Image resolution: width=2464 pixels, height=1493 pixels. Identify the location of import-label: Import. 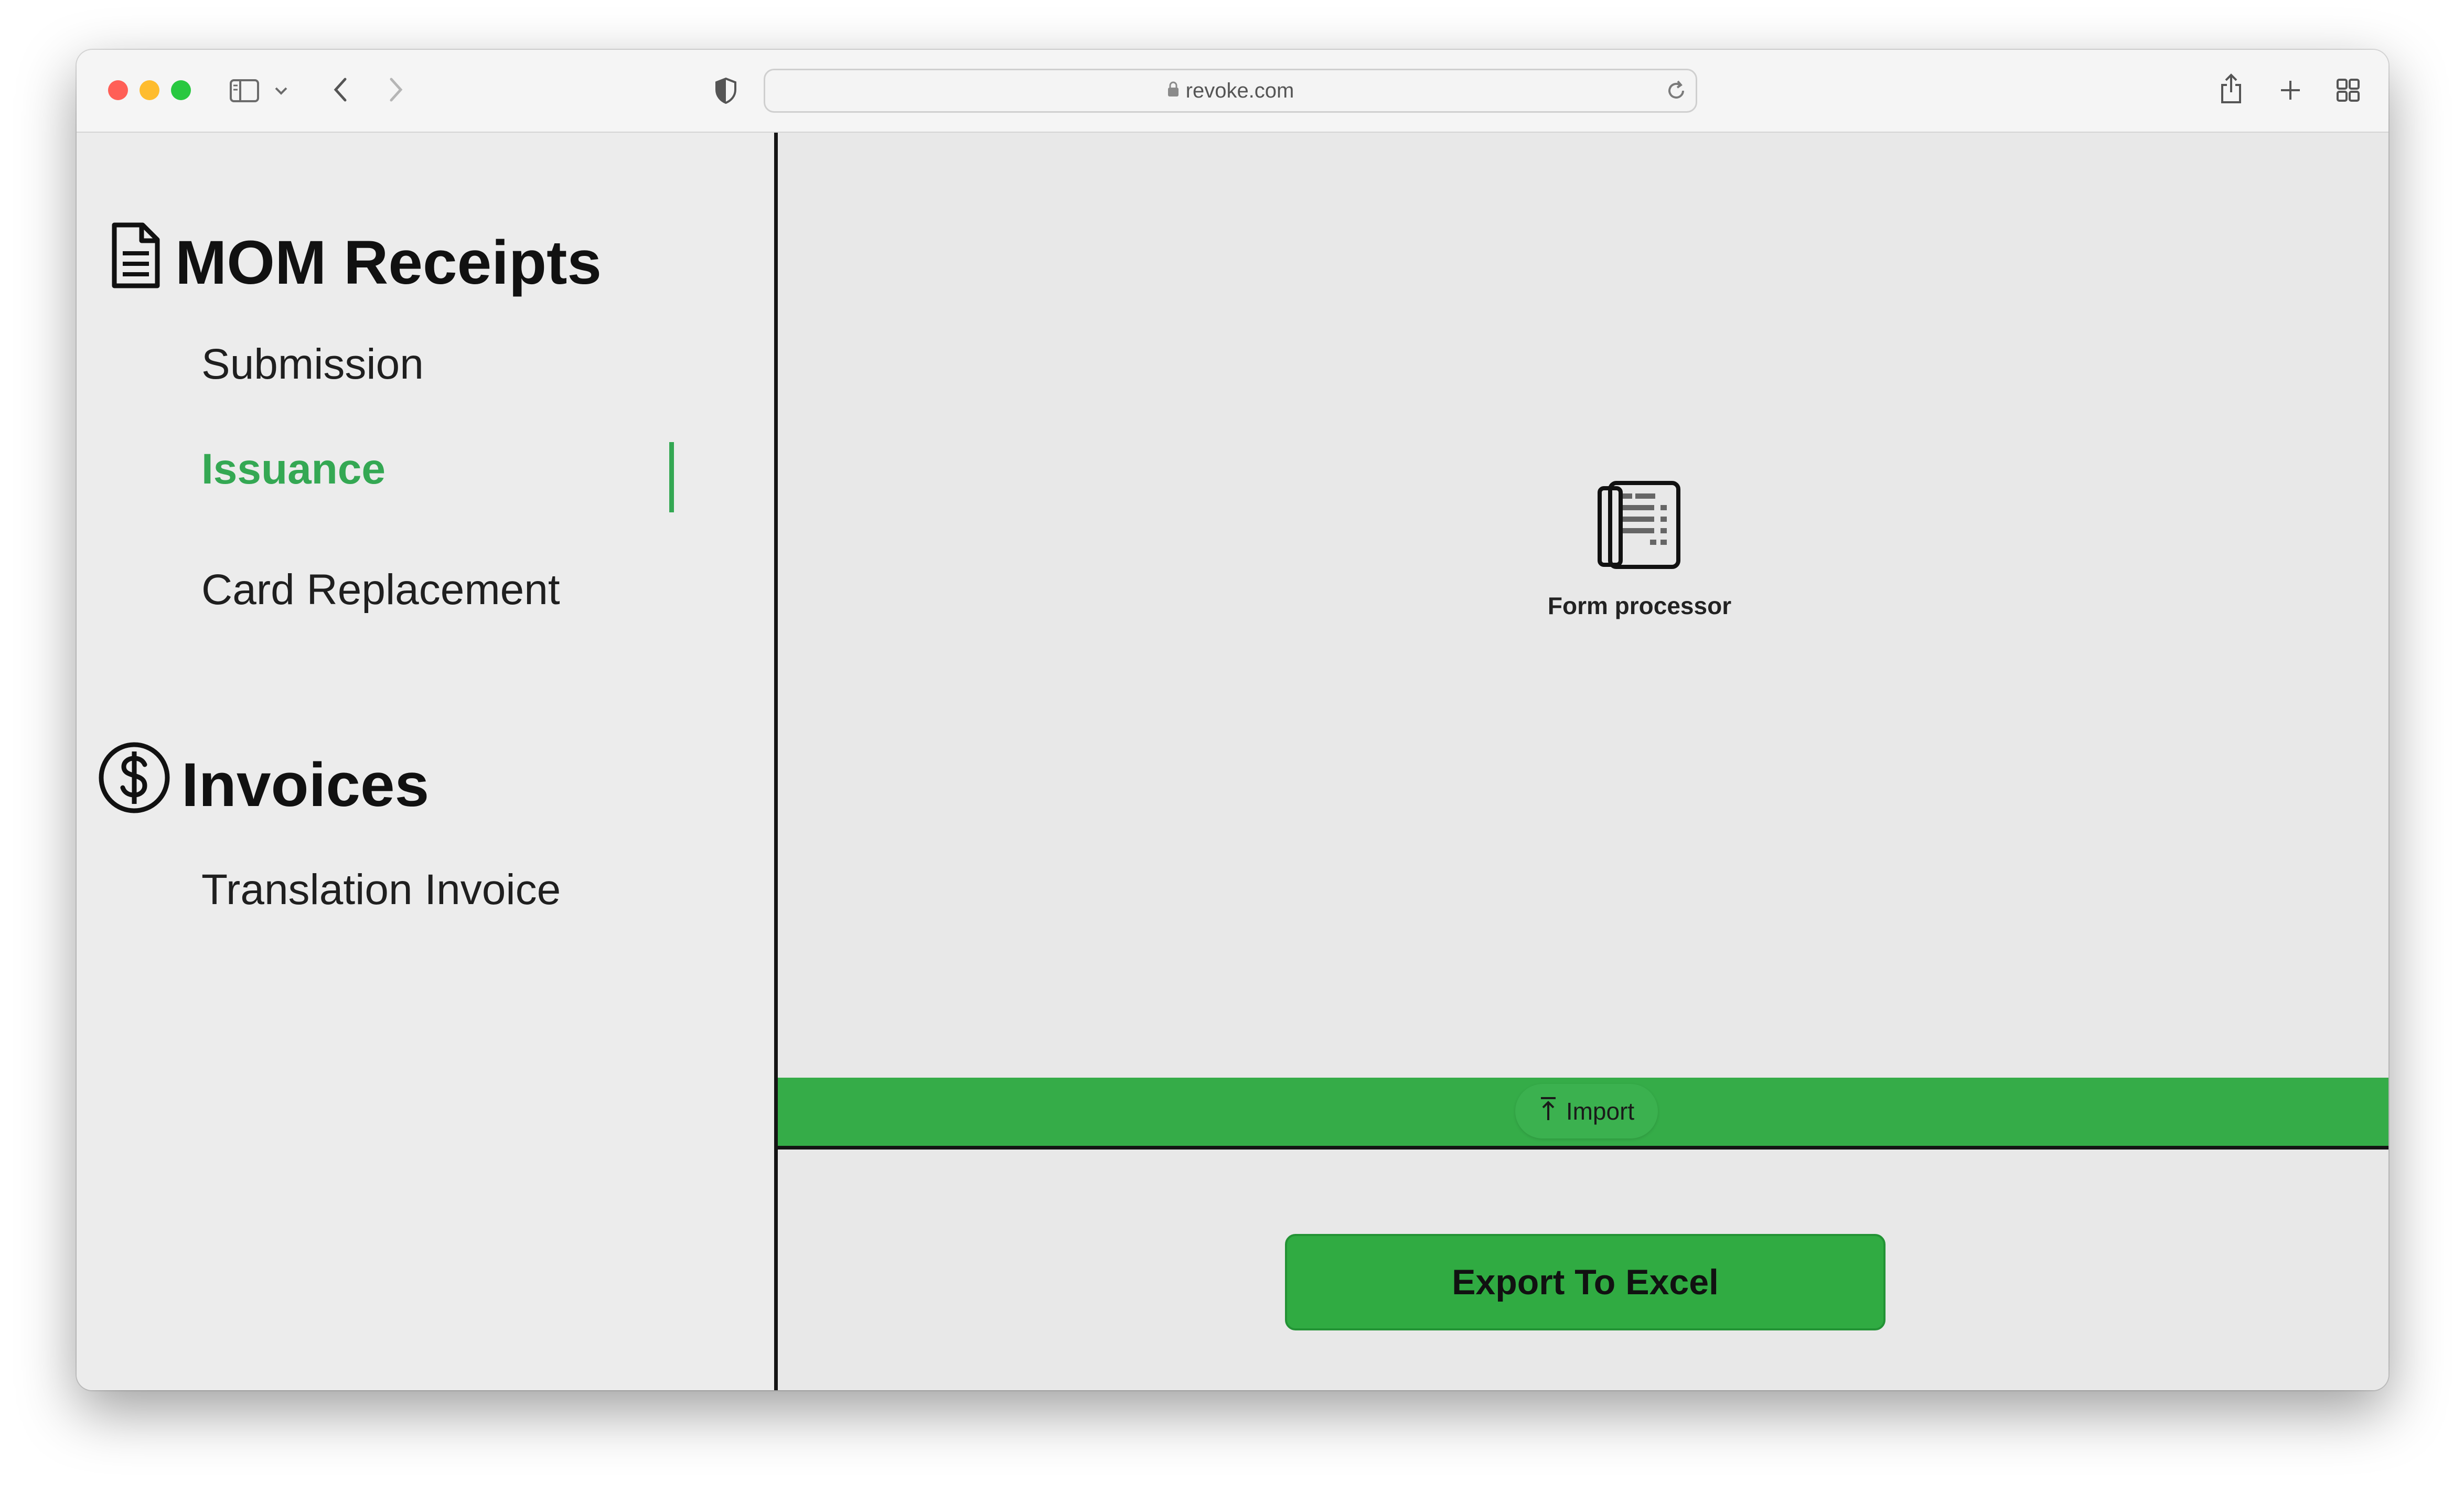
(1600, 1111).